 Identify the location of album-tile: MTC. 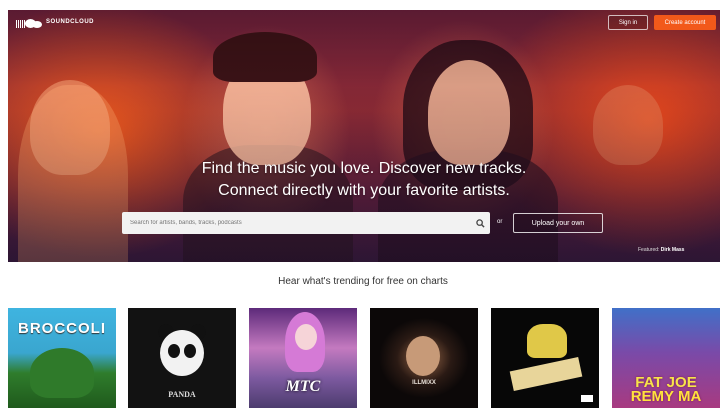
(303, 358).